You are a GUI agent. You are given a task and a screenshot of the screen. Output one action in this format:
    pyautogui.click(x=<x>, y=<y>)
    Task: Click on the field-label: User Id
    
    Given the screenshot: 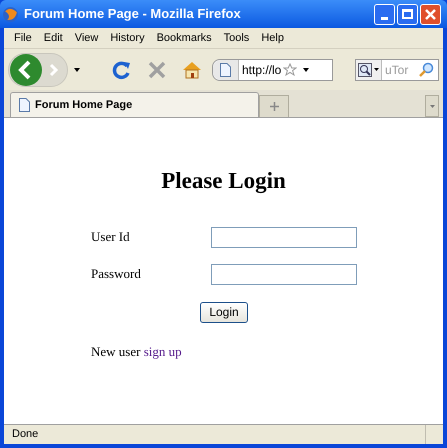 What is the action you would take?
    pyautogui.click(x=111, y=237)
    